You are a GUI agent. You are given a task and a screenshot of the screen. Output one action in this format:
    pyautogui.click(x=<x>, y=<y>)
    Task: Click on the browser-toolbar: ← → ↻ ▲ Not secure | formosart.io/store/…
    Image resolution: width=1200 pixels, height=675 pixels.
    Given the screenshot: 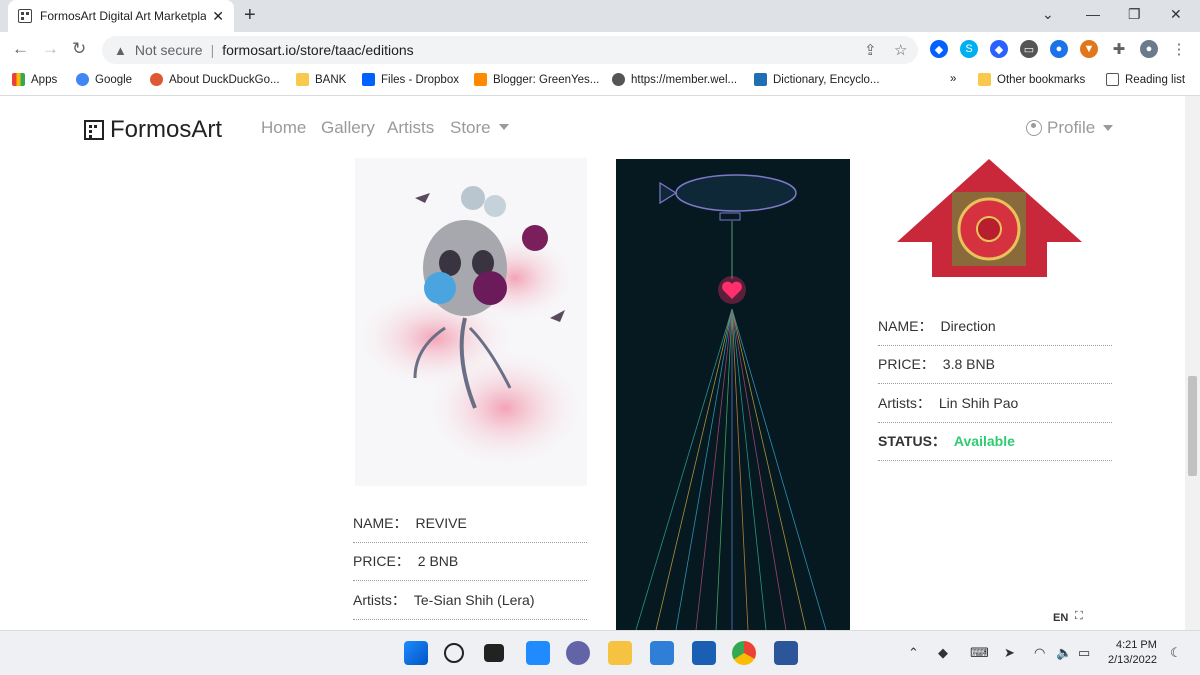 What is the action you would take?
    pyautogui.click(x=600, y=49)
    